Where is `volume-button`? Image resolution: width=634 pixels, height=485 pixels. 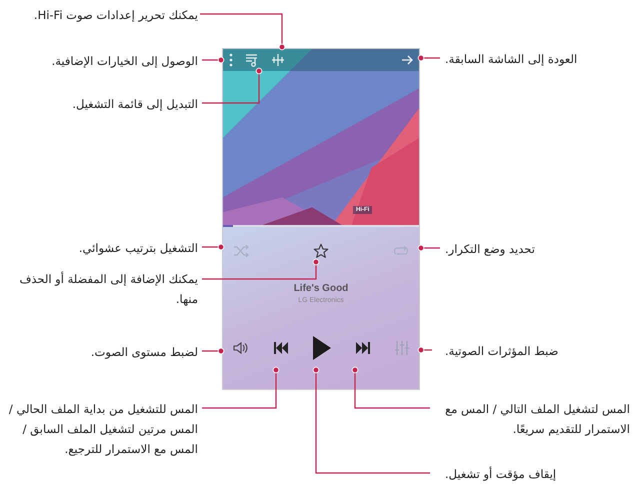
volume-button is located at coordinates (241, 348).